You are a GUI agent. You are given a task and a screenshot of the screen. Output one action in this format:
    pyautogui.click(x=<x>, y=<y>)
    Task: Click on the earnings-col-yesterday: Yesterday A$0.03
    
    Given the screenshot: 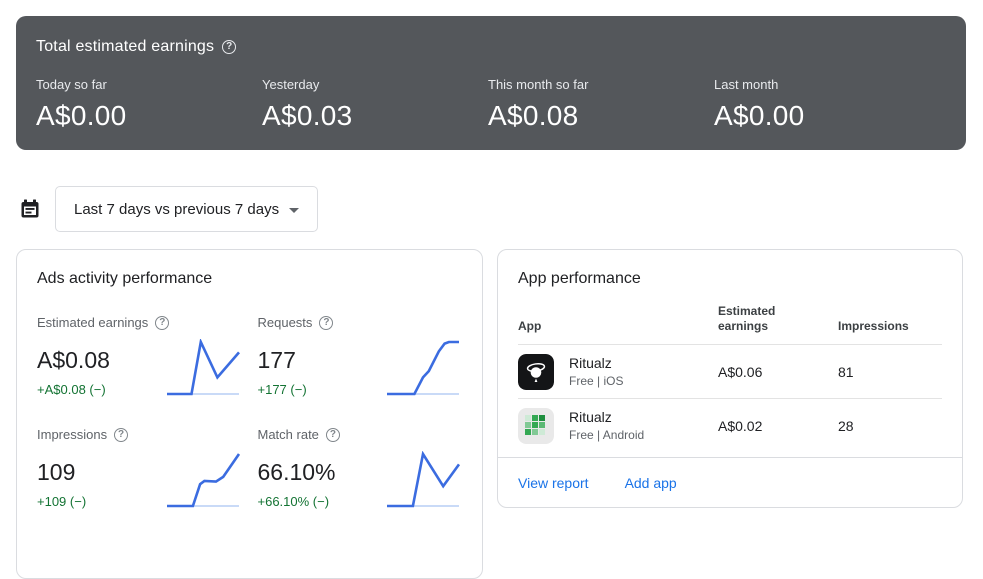 What is the action you would take?
    pyautogui.click(x=375, y=104)
    